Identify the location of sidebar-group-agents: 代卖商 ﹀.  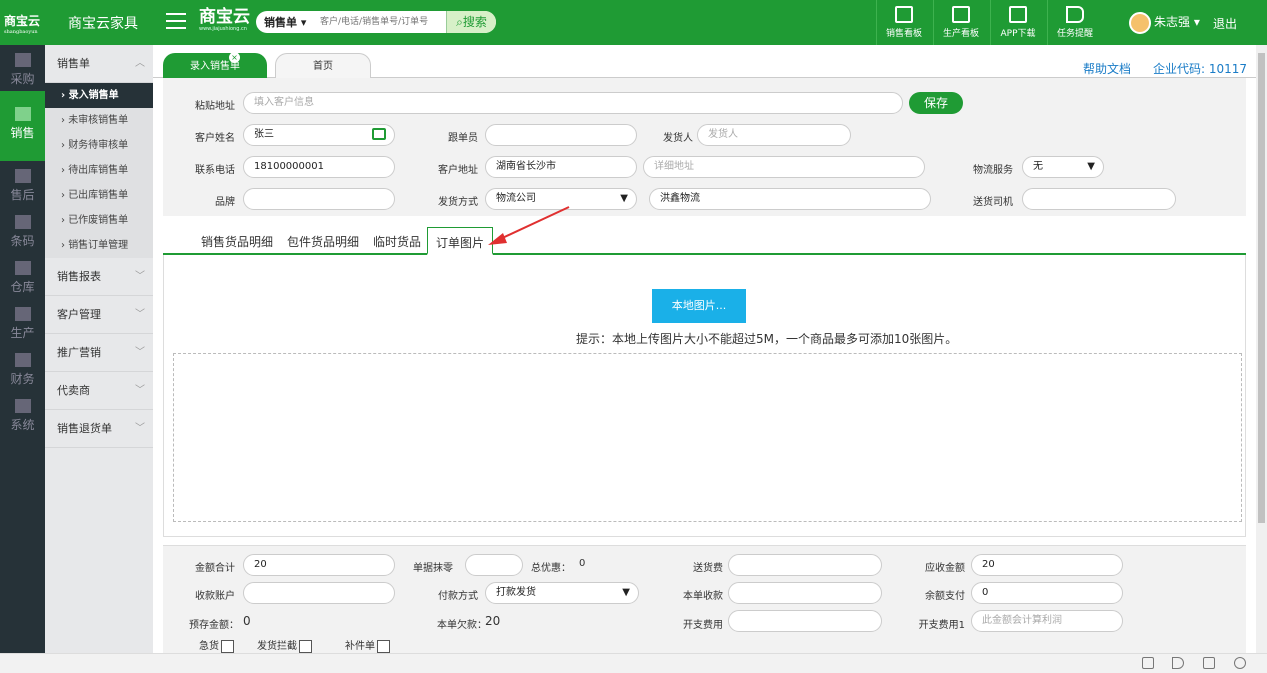
(99, 391).